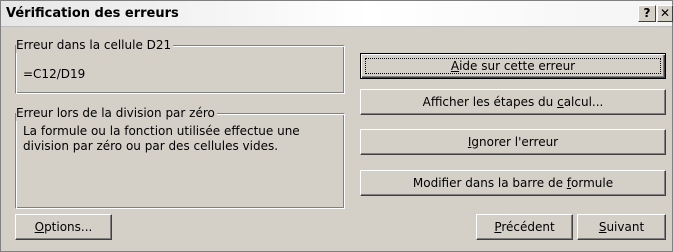 The height and width of the screenshot is (252, 673). I want to click on ignore-error-button: Ignorer l'erreur, so click(513, 142).